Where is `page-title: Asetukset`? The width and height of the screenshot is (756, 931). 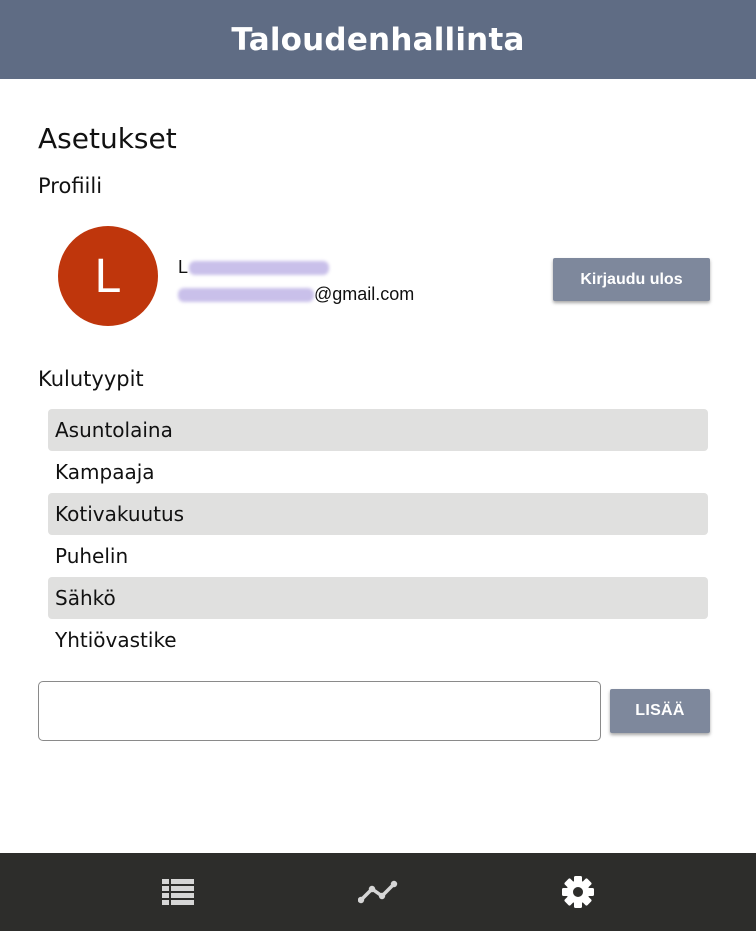 page-title: Asetukset is located at coordinates (107, 138).